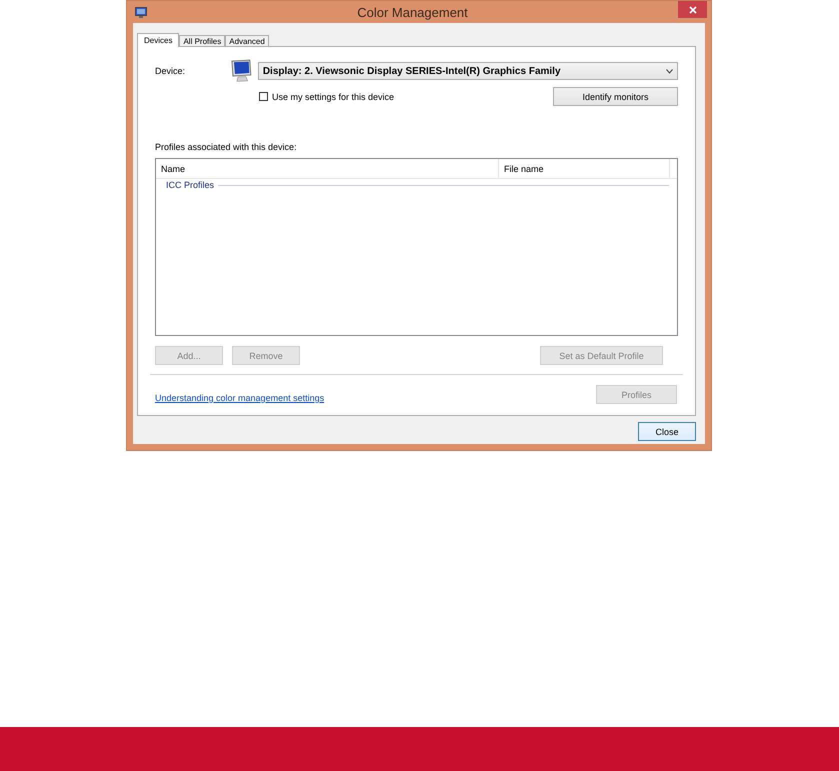 The image size is (839, 771). I want to click on tab: Advanced, so click(247, 40).